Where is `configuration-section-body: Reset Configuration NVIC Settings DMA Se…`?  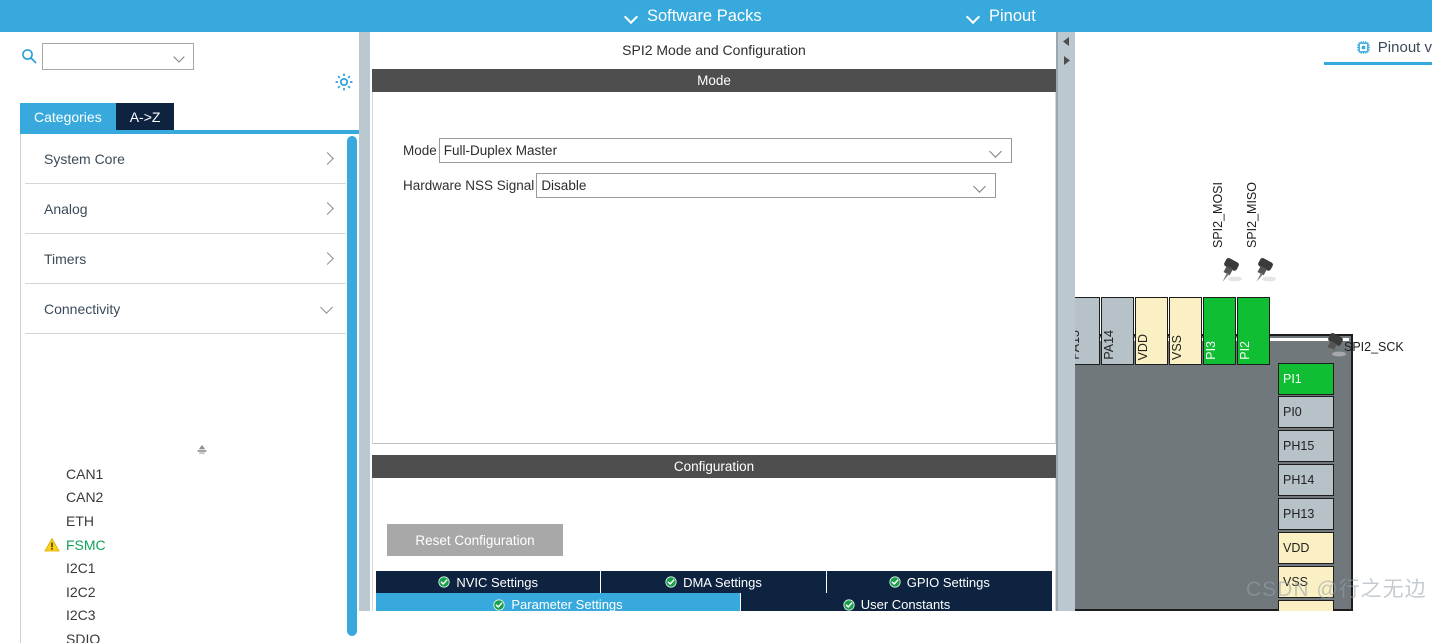 configuration-section-body: Reset Configuration NVIC Settings DMA Se… is located at coordinates (714, 544).